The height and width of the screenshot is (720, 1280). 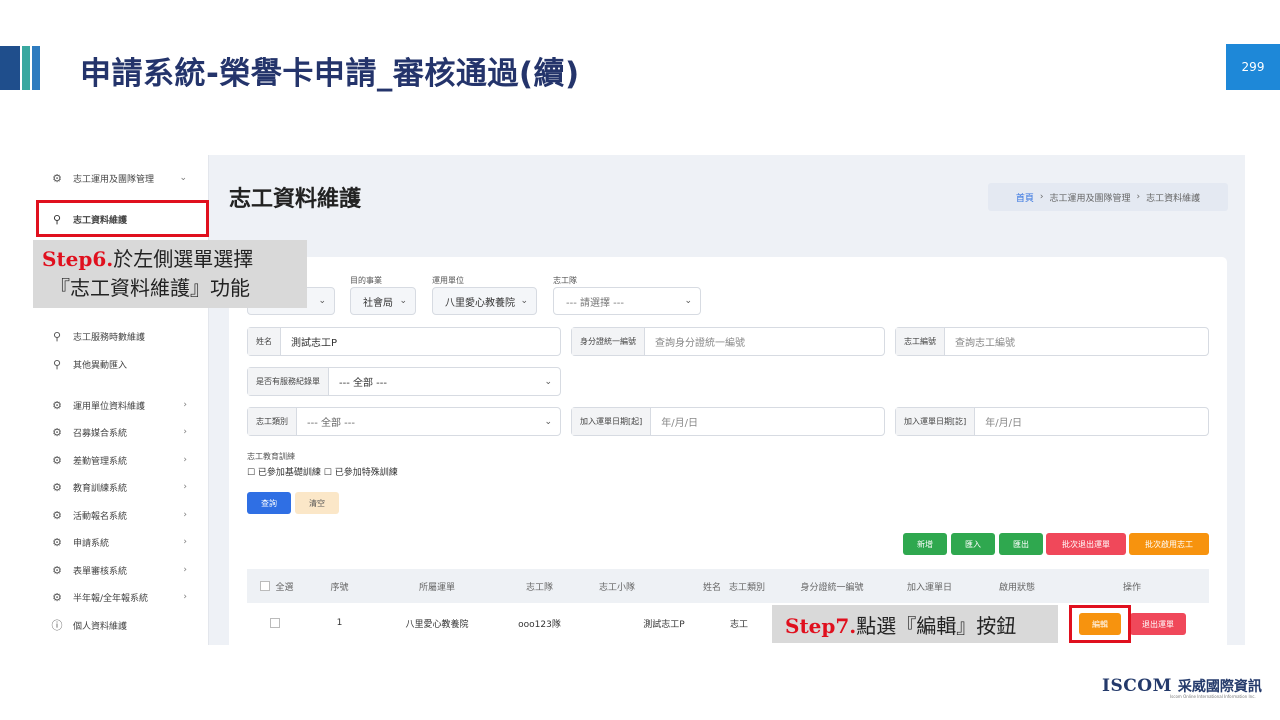 What do you see at coordinates (121, 336) in the screenshot?
I see `sidebar-item-service-hours: ⚲ 志工服務時數維護` at bounding box center [121, 336].